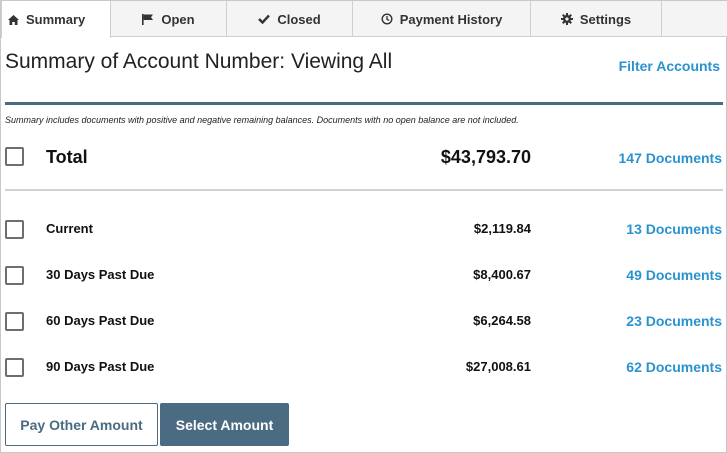 Image resolution: width=727 pixels, height=453 pixels. What do you see at coordinates (100, 320) in the screenshot?
I see `aging-label: 60 Days Past Due` at bounding box center [100, 320].